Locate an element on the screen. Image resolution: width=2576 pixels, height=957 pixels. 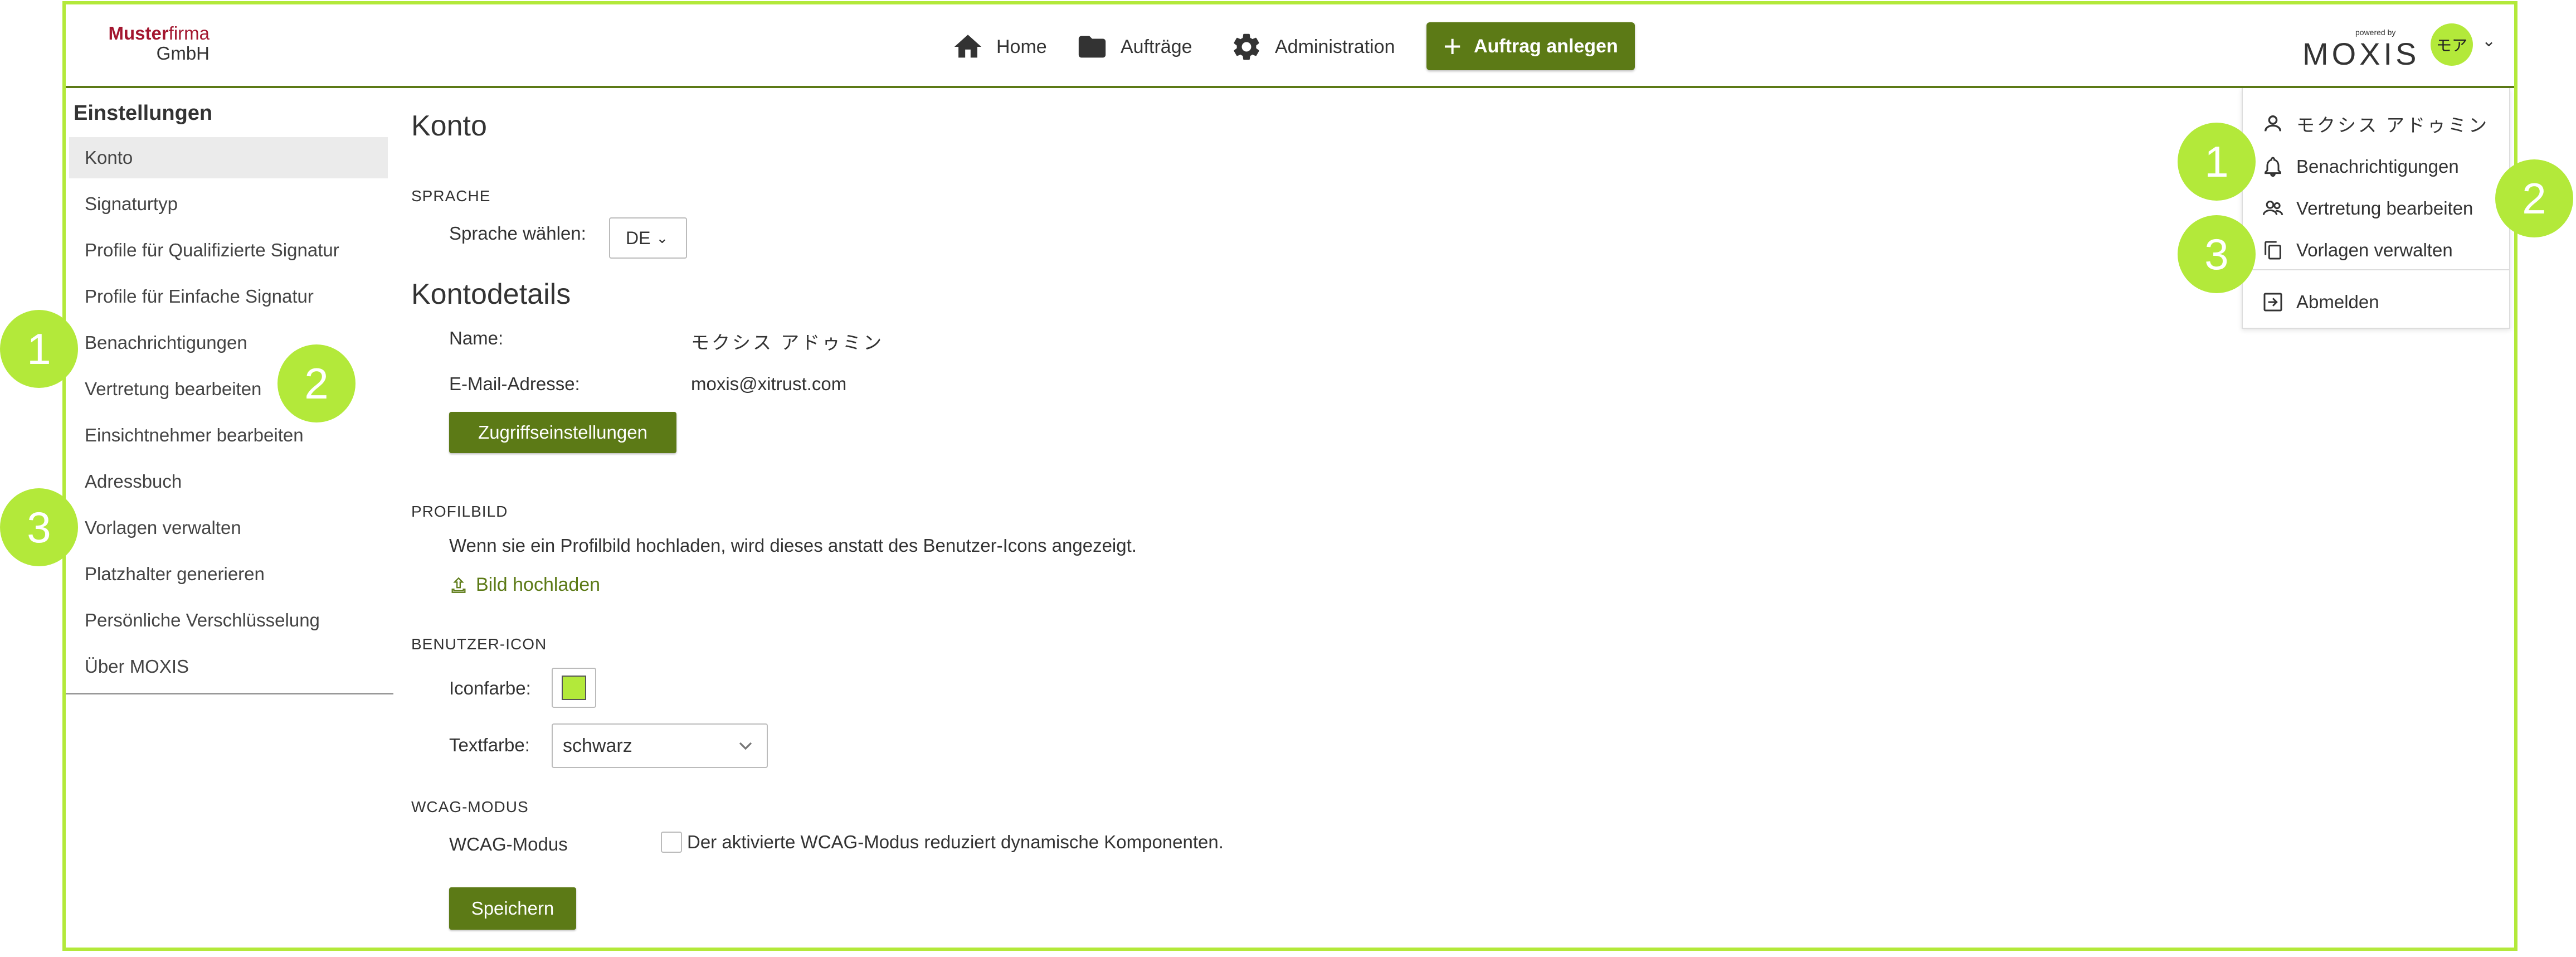
plus-icon: + is located at coordinates (1452, 46).